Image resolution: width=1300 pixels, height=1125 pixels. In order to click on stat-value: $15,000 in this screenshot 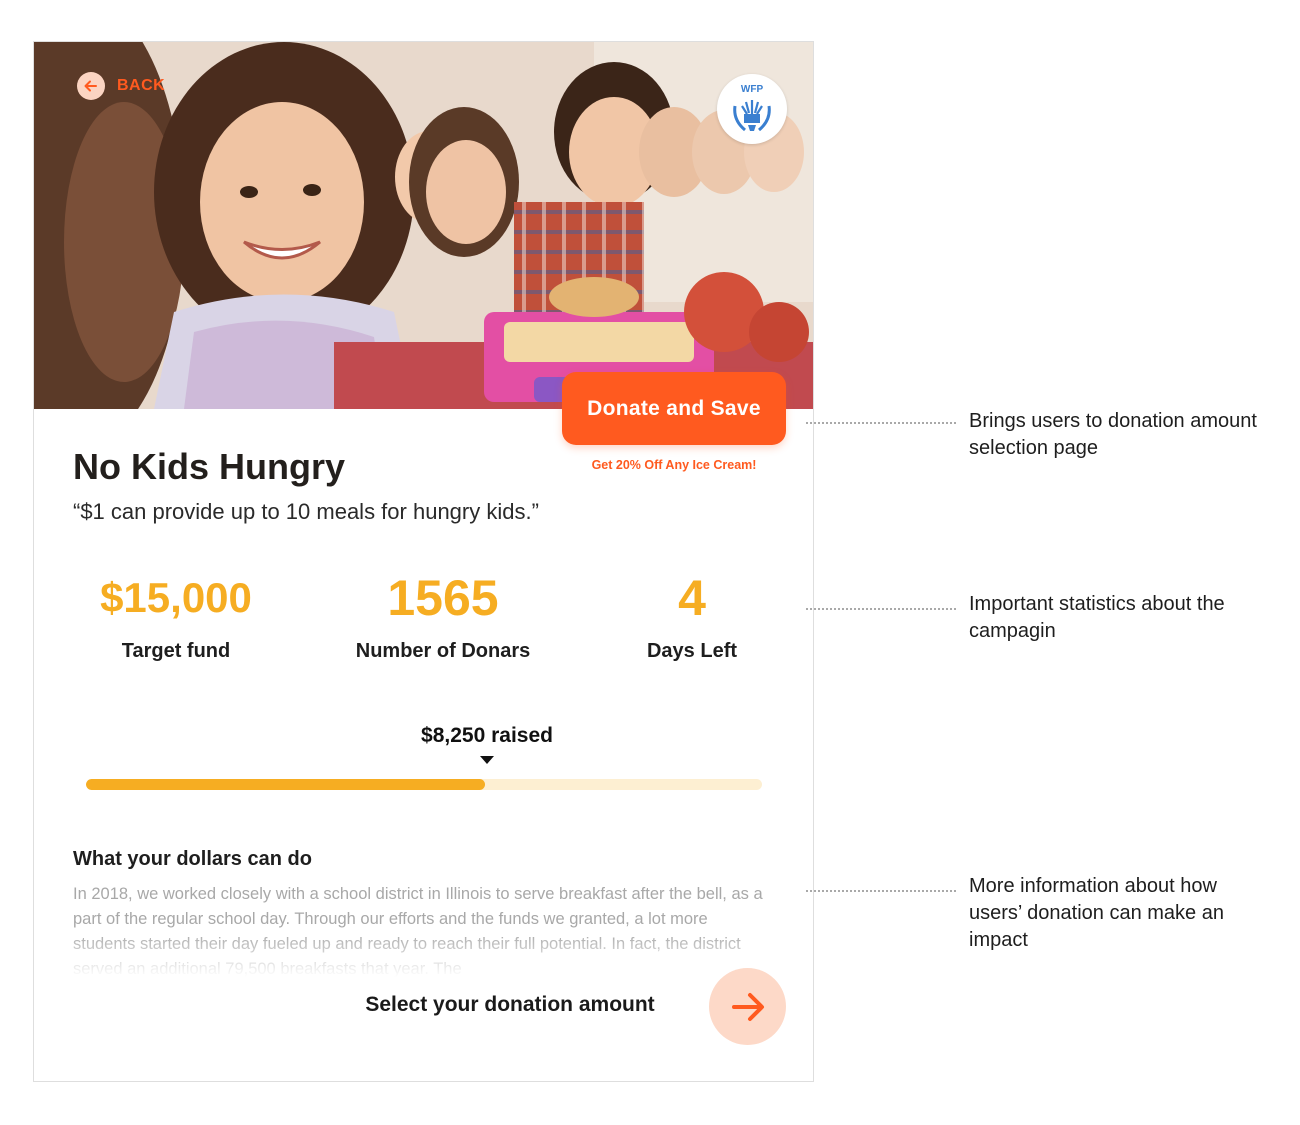, I will do `click(176, 597)`.